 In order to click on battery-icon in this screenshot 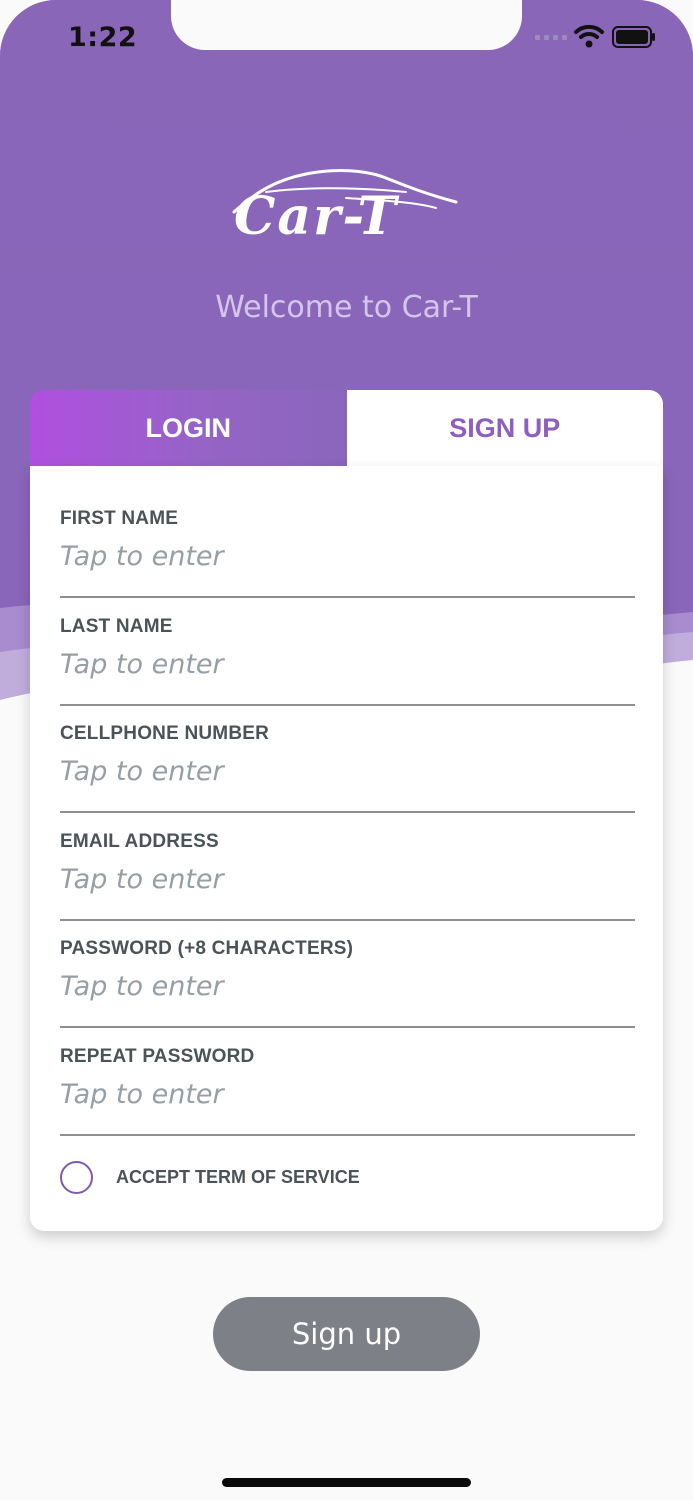, I will do `click(633, 37)`.